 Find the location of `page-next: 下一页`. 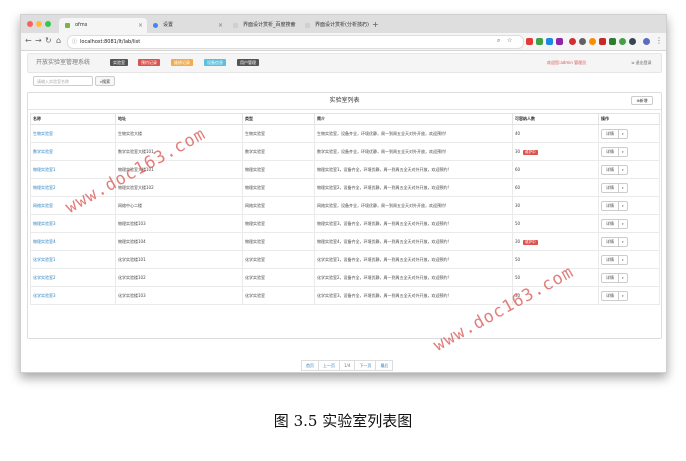

page-next: 下一页 is located at coordinates (365, 365).